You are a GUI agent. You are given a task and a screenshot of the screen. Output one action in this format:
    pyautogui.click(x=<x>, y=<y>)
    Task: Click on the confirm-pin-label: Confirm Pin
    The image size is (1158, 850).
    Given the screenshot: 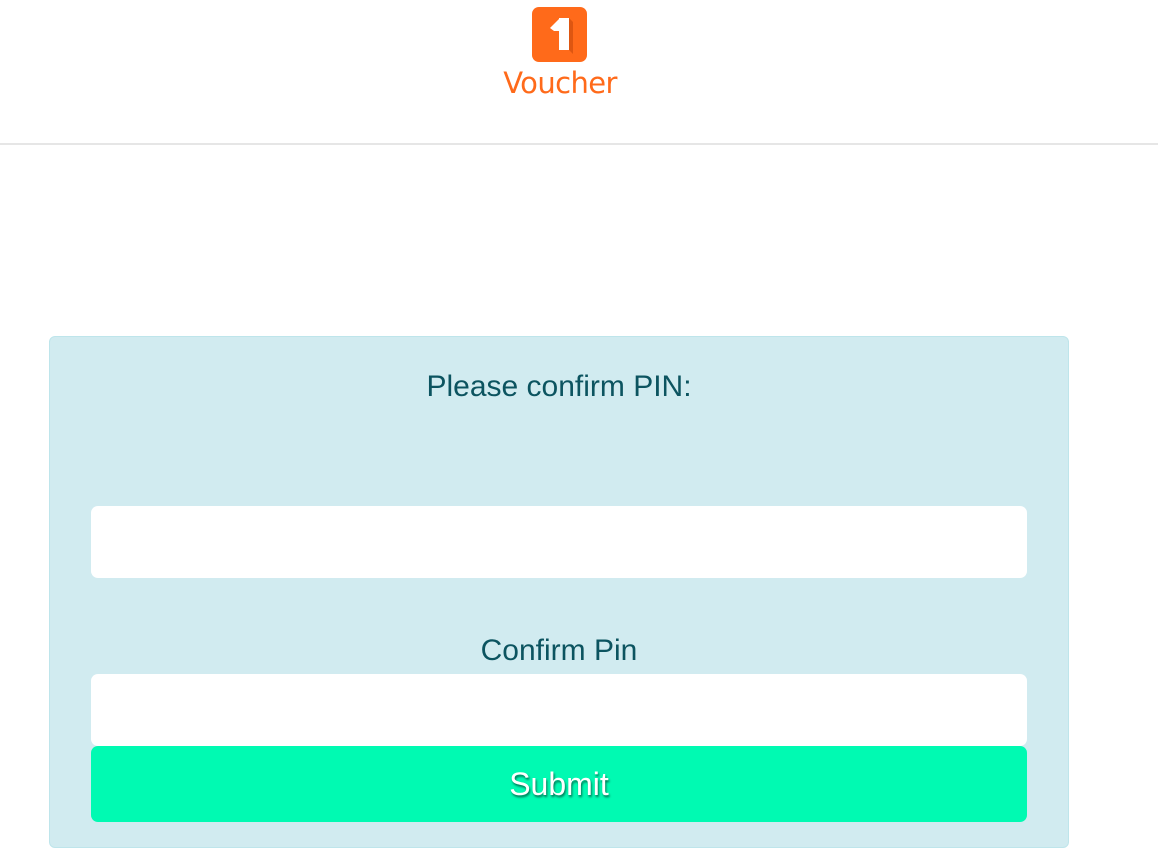 What is the action you would take?
    pyautogui.click(x=559, y=650)
    